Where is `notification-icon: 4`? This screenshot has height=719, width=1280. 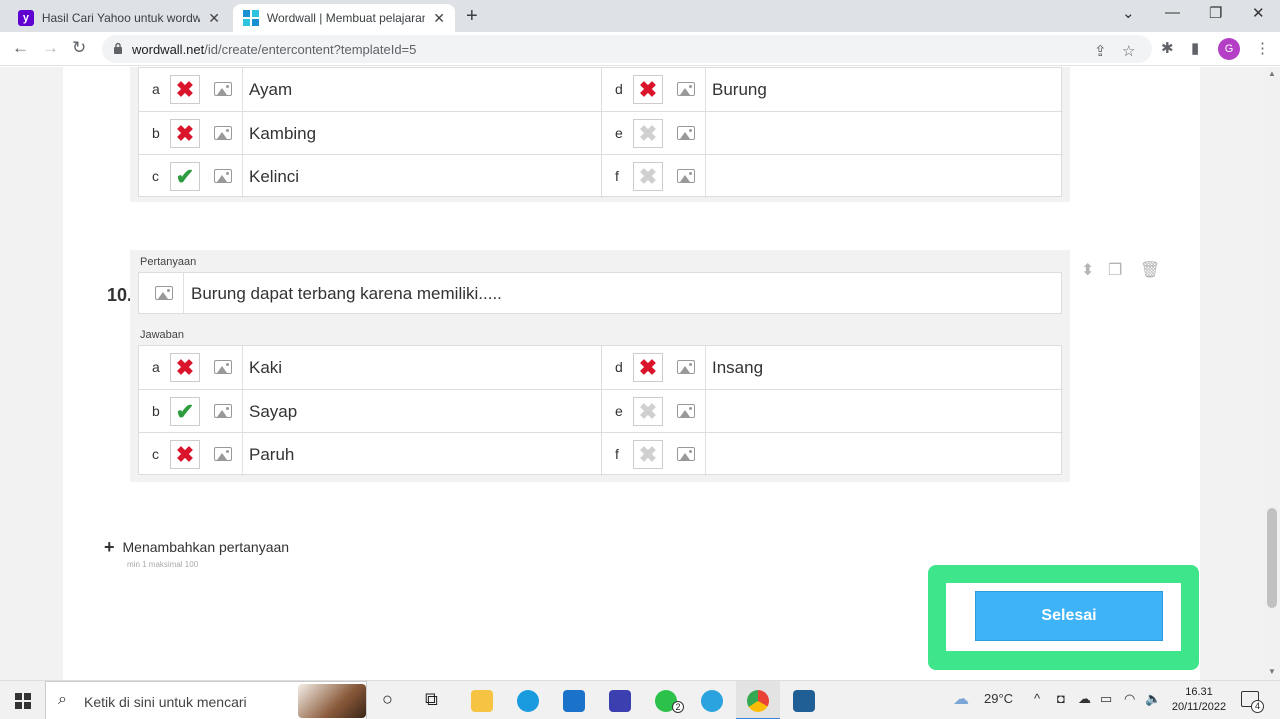 notification-icon: 4 is located at coordinates (1252, 702).